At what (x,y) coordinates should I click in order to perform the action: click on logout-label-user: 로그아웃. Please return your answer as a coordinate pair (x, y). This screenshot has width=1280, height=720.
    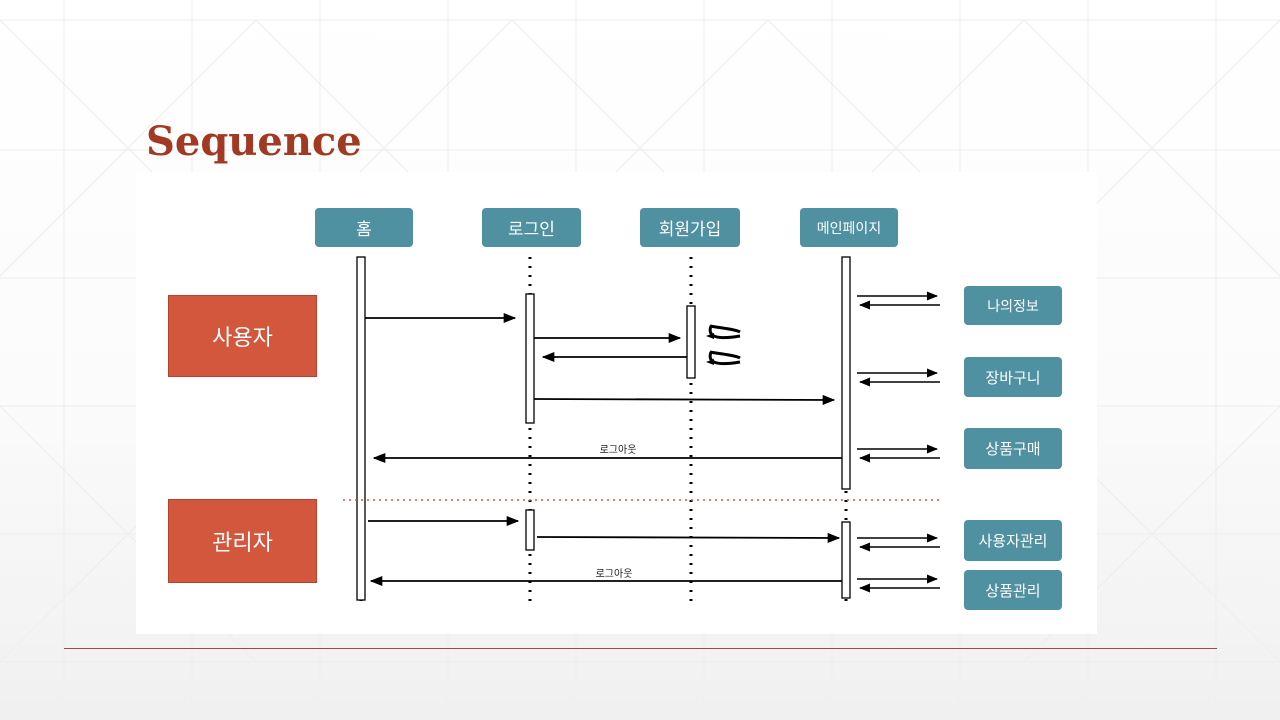
    Looking at the image, I should click on (618, 450).